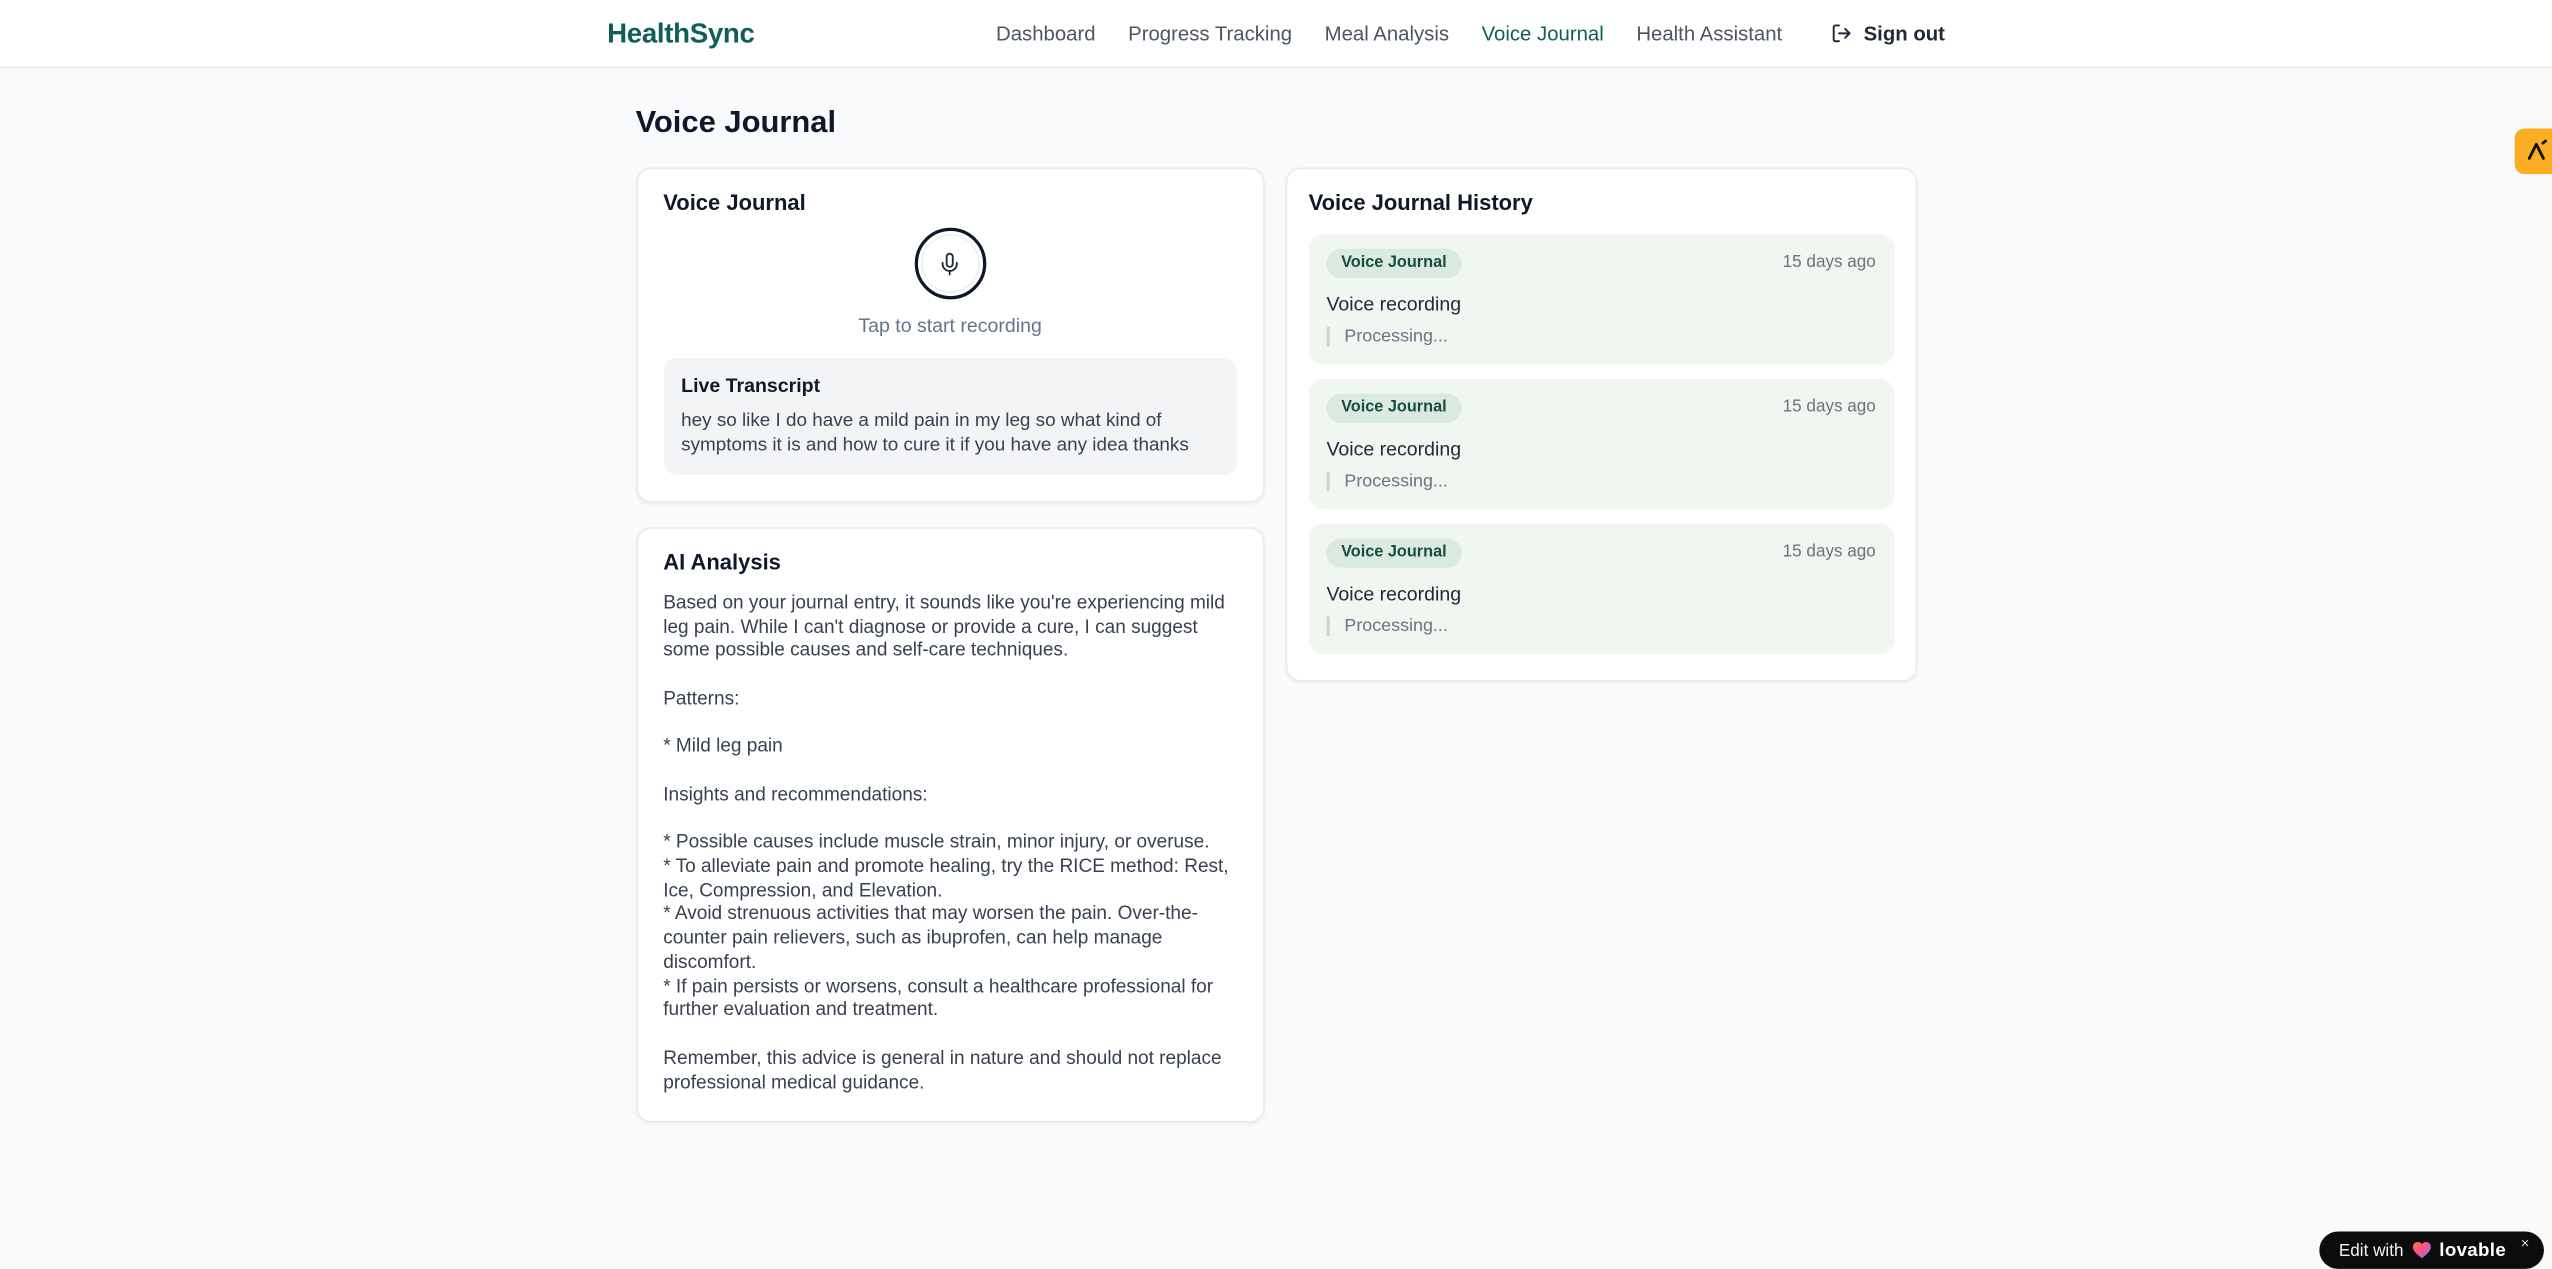  I want to click on ai-analysis-title: AI Analysis, so click(722, 561).